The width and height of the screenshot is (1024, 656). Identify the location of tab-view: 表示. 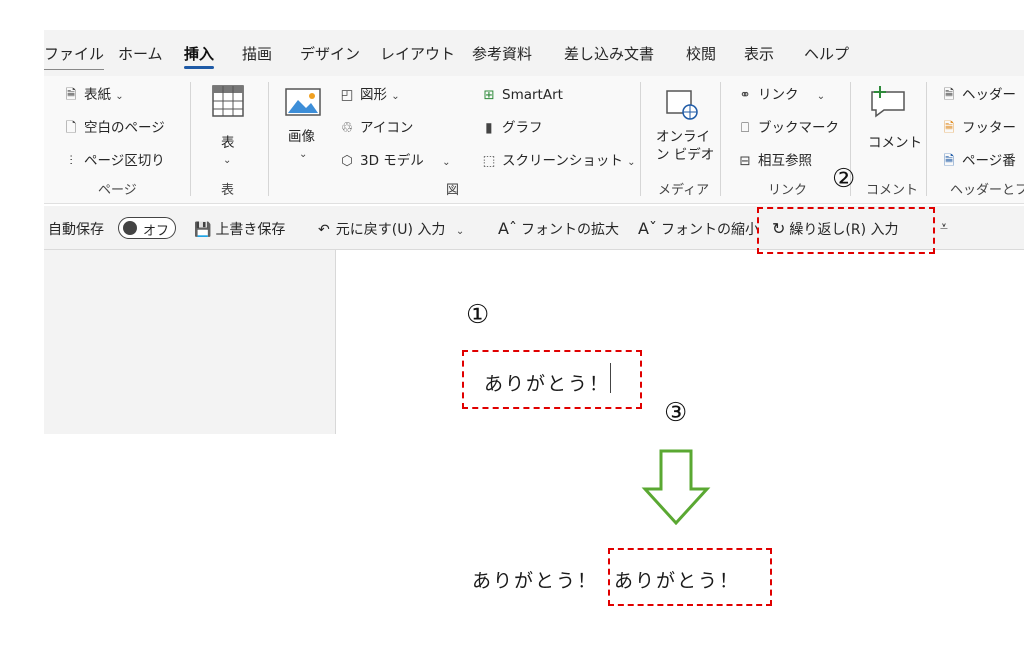
(759, 53).